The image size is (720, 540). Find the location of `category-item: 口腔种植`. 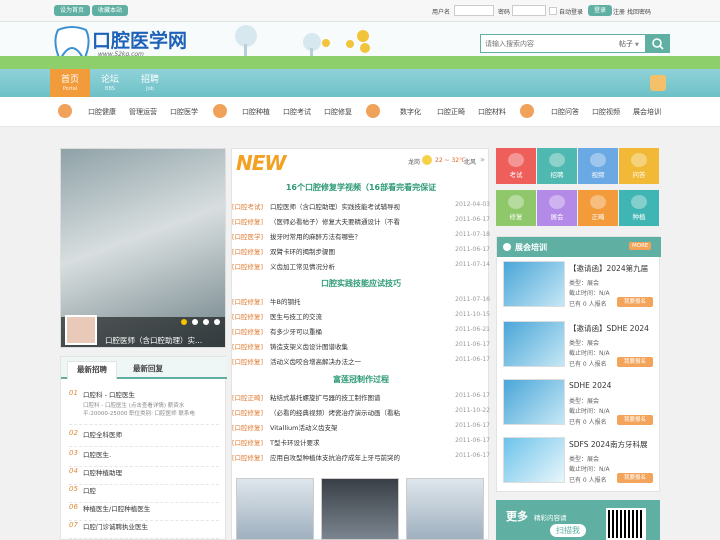

category-item: 口腔种植 is located at coordinates (256, 112).